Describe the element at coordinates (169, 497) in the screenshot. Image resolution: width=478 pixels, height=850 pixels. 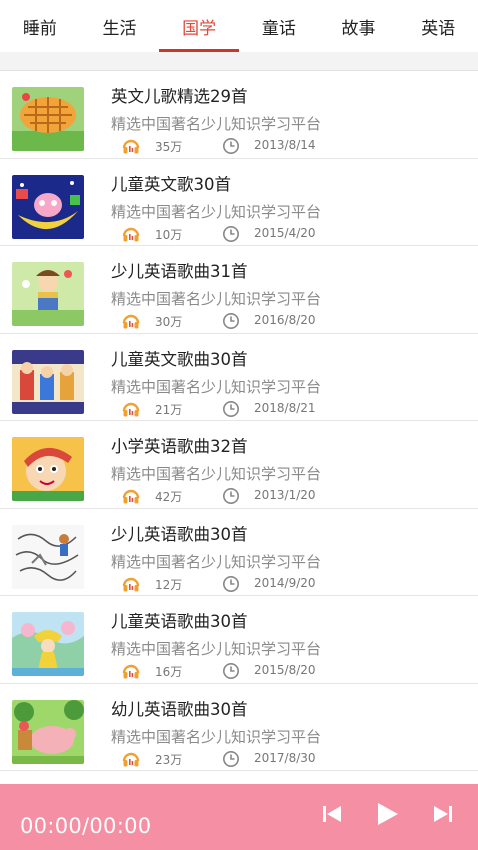
I see `play-count: 42万` at that location.